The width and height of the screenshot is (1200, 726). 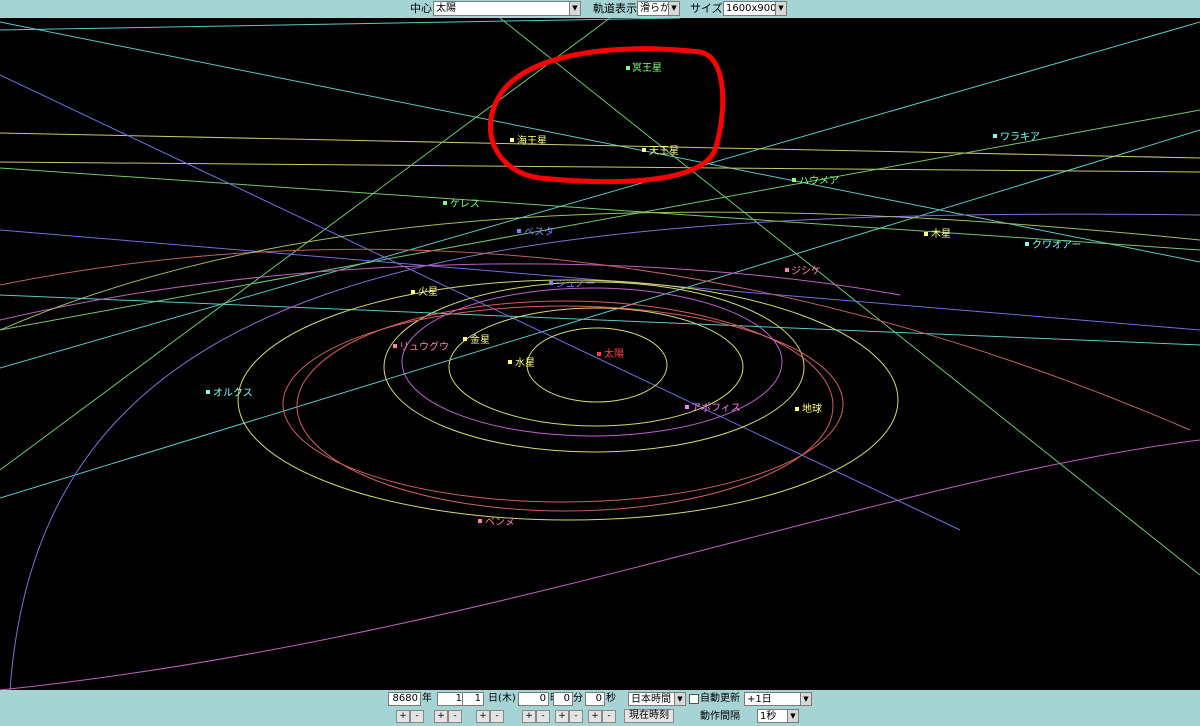 What do you see at coordinates (497, 716) in the screenshot?
I see `day-minus-button: -` at bounding box center [497, 716].